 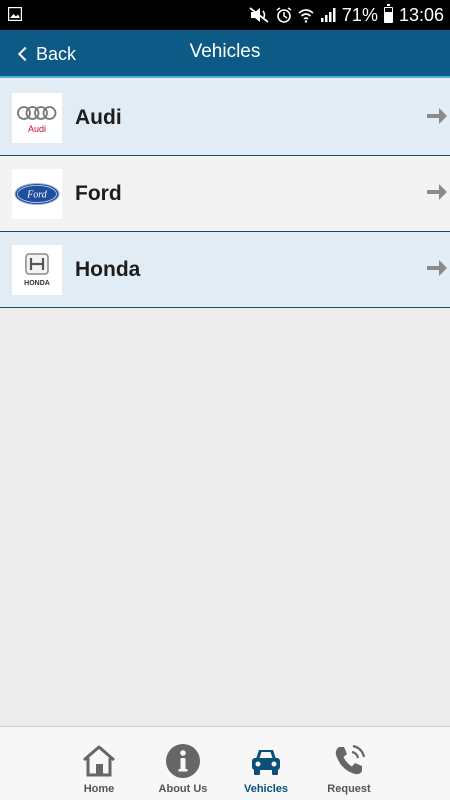 I want to click on bottom-tab-bar: Home About Us Vehicles Request, so click(x=225, y=763).